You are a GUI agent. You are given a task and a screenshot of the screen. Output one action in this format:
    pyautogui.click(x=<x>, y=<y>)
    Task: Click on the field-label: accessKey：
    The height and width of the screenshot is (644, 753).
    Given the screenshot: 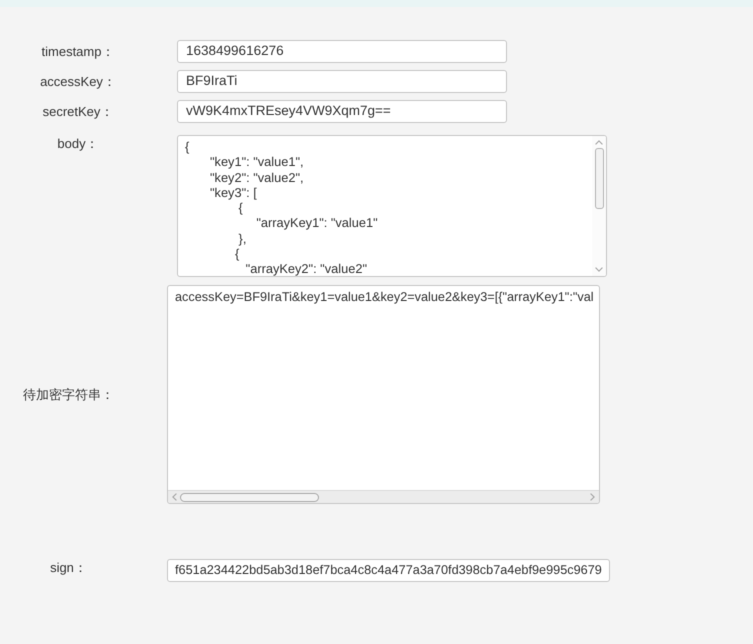 What is the action you would take?
    pyautogui.click(x=78, y=81)
    